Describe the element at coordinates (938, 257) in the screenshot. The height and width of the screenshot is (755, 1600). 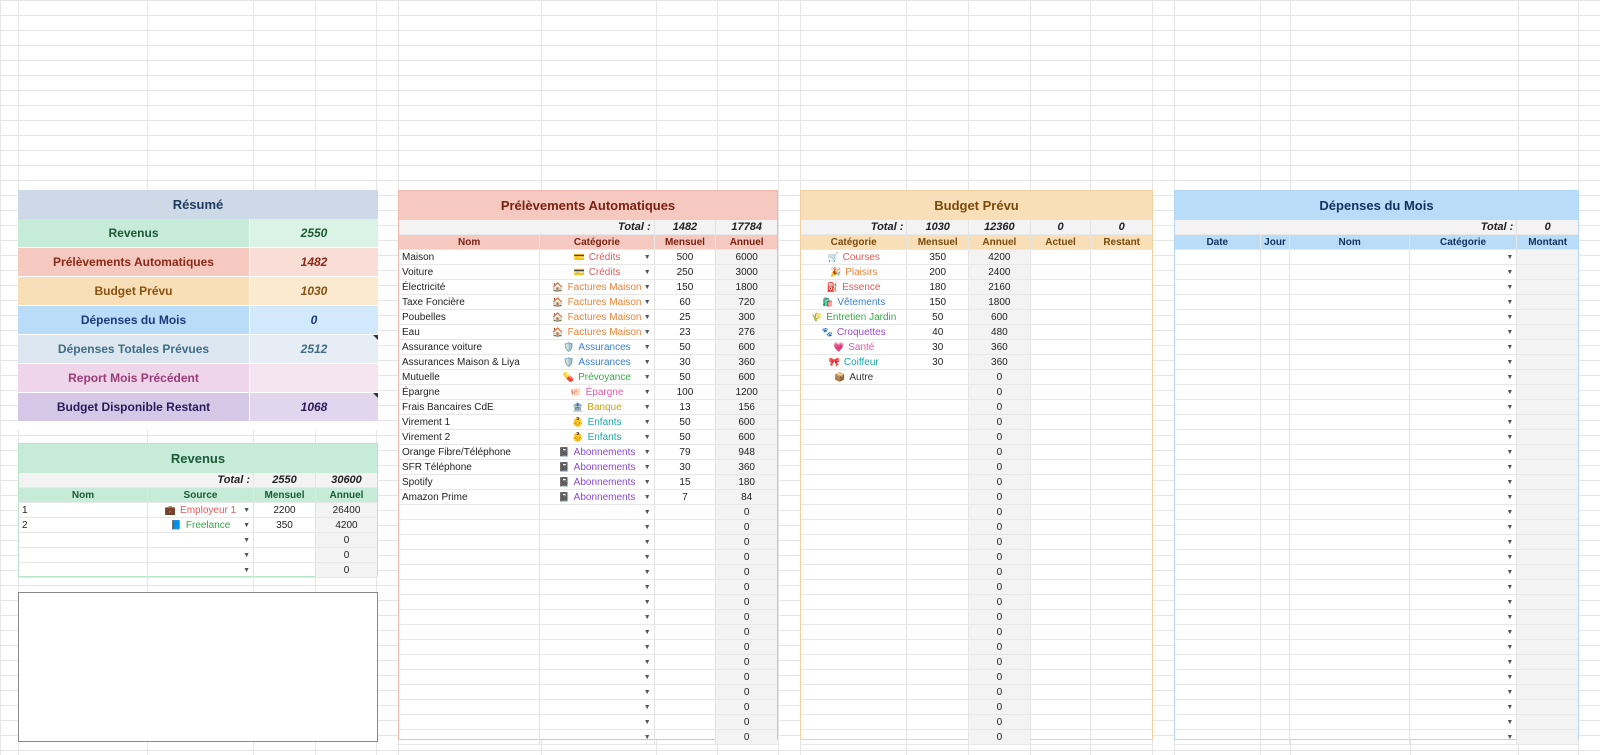
I see `budget-mensuel-cell: 350` at that location.